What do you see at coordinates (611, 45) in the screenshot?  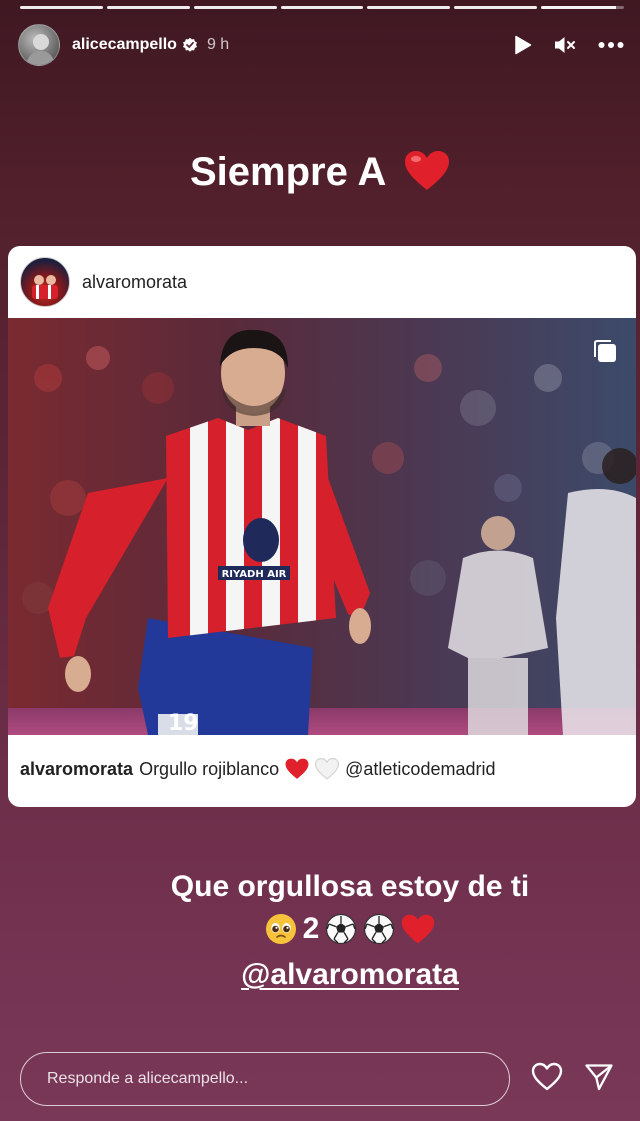 I see `more-icon` at bounding box center [611, 45].